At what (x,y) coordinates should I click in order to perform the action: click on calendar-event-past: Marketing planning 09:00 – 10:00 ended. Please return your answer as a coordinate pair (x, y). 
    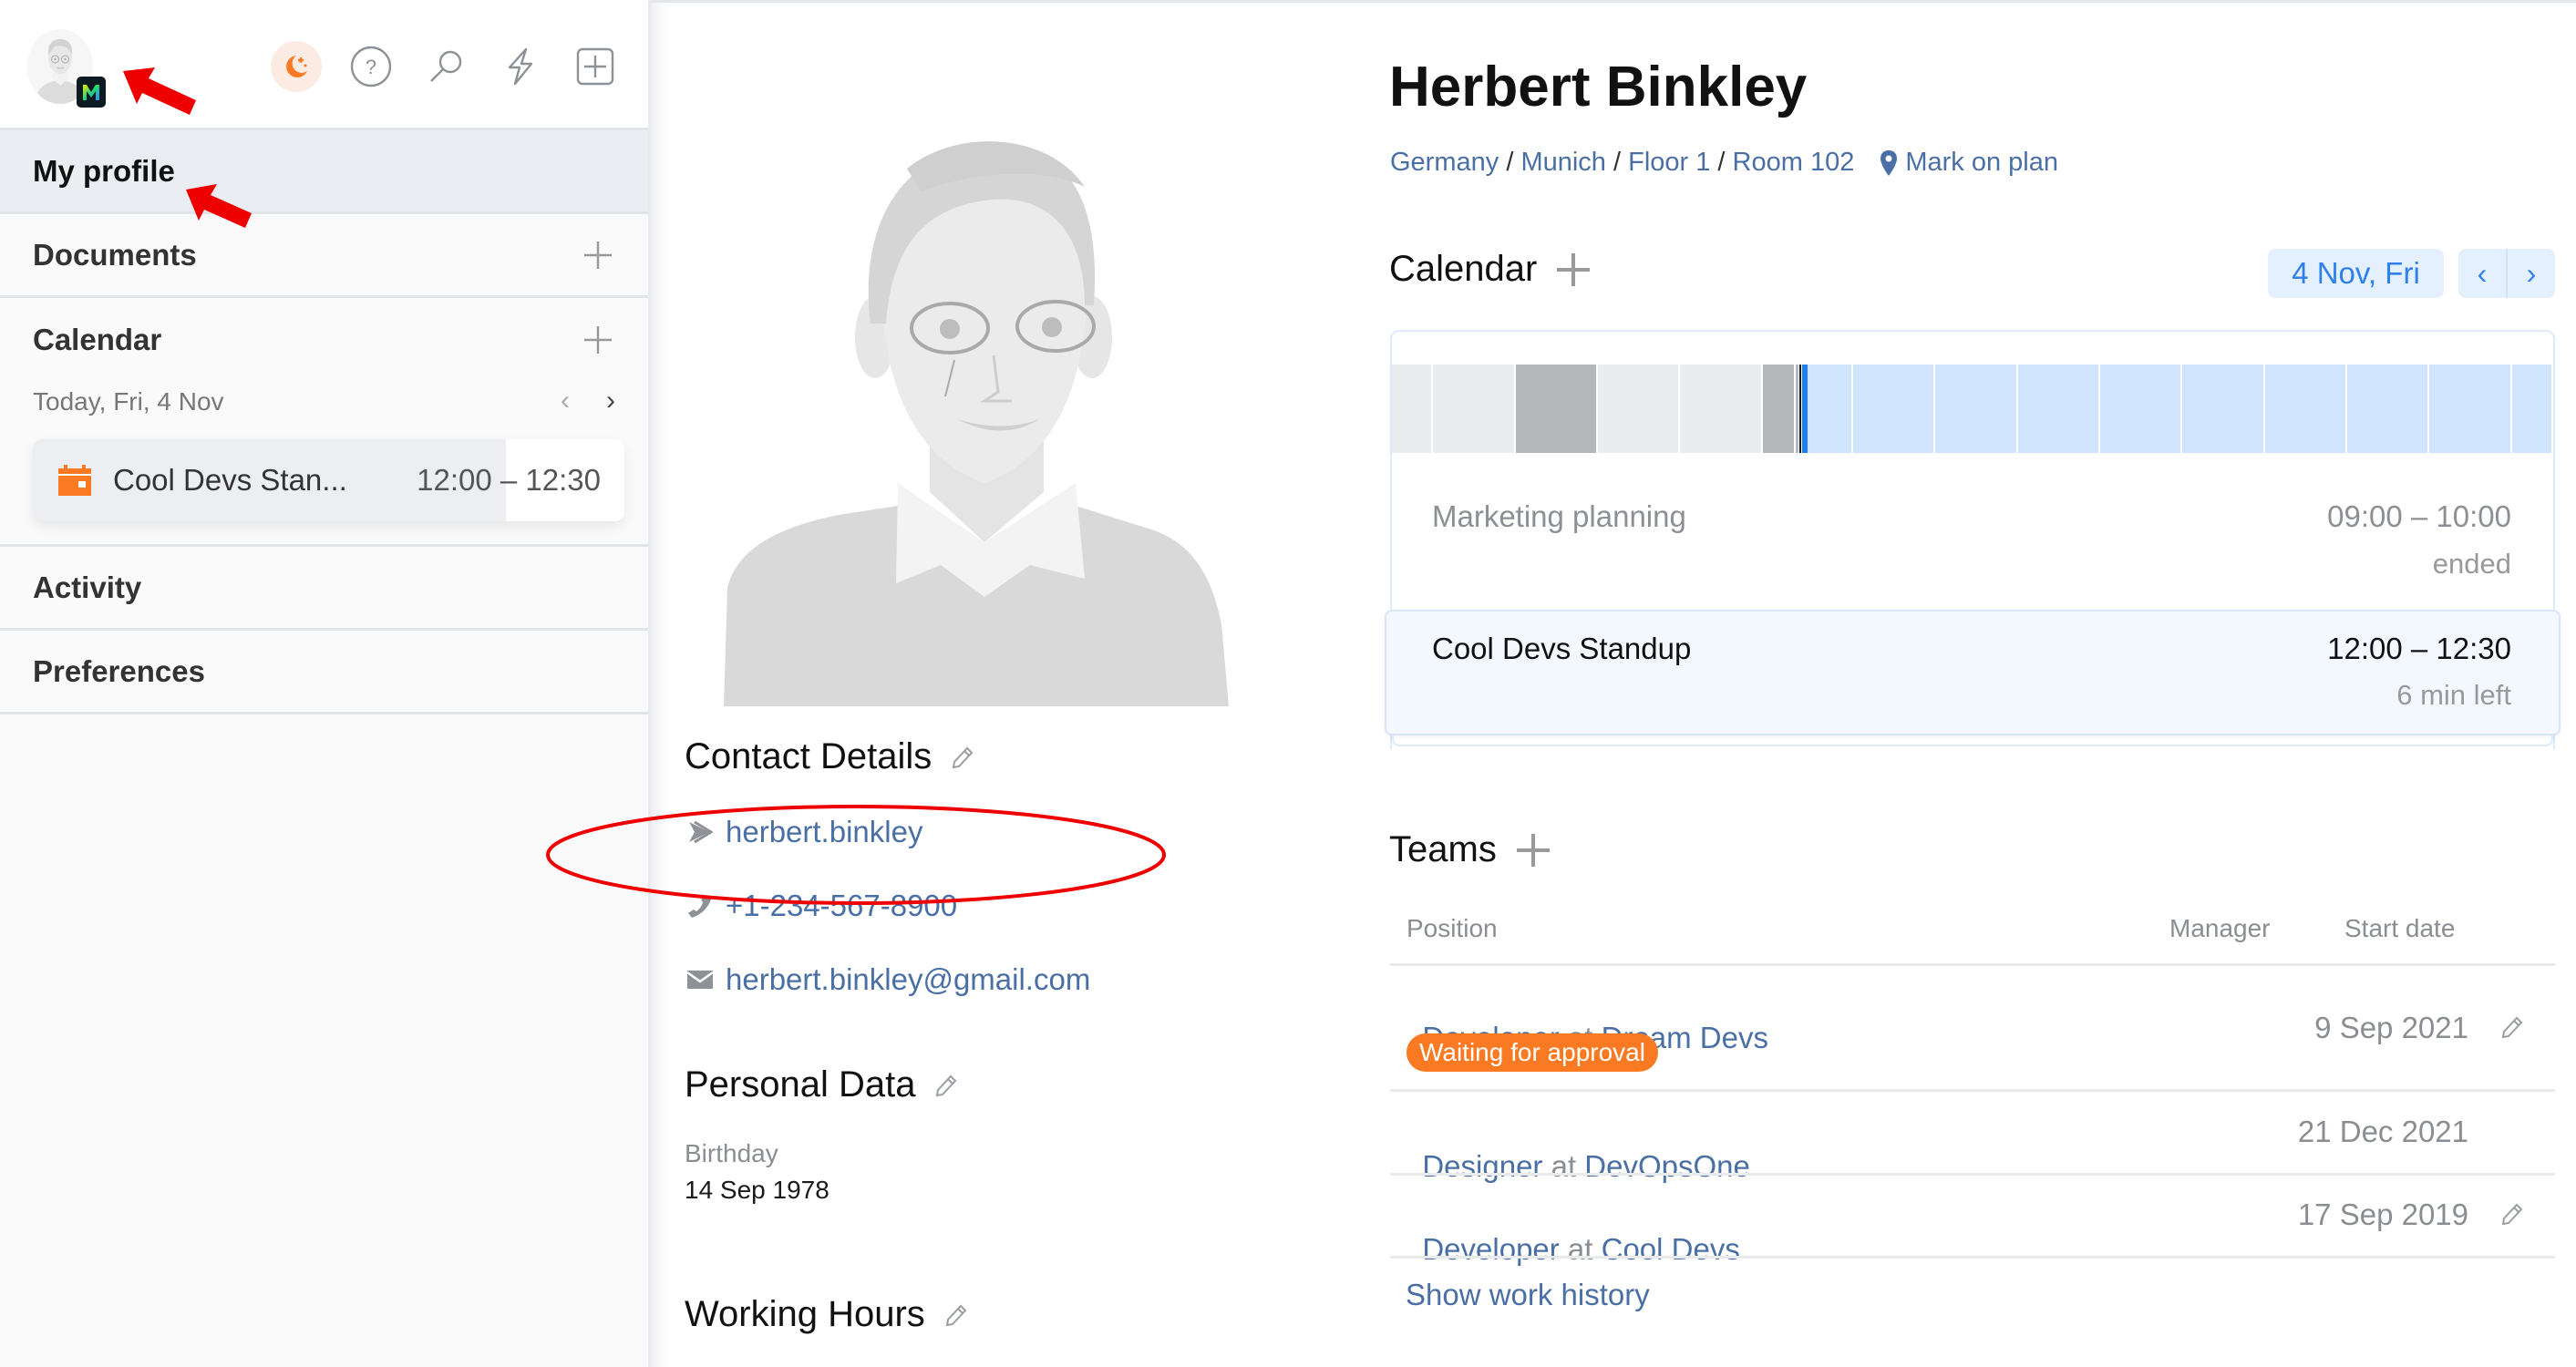
    Looking at the image, I should click on (1972, 537).